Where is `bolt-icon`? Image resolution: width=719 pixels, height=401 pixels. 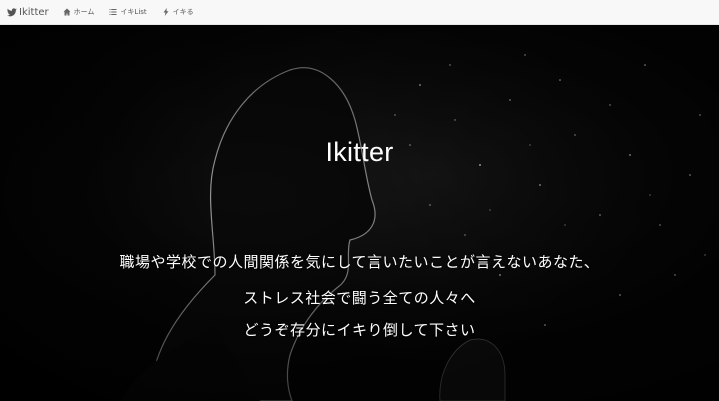
bolt-icon is located at coordinates (166, 12).